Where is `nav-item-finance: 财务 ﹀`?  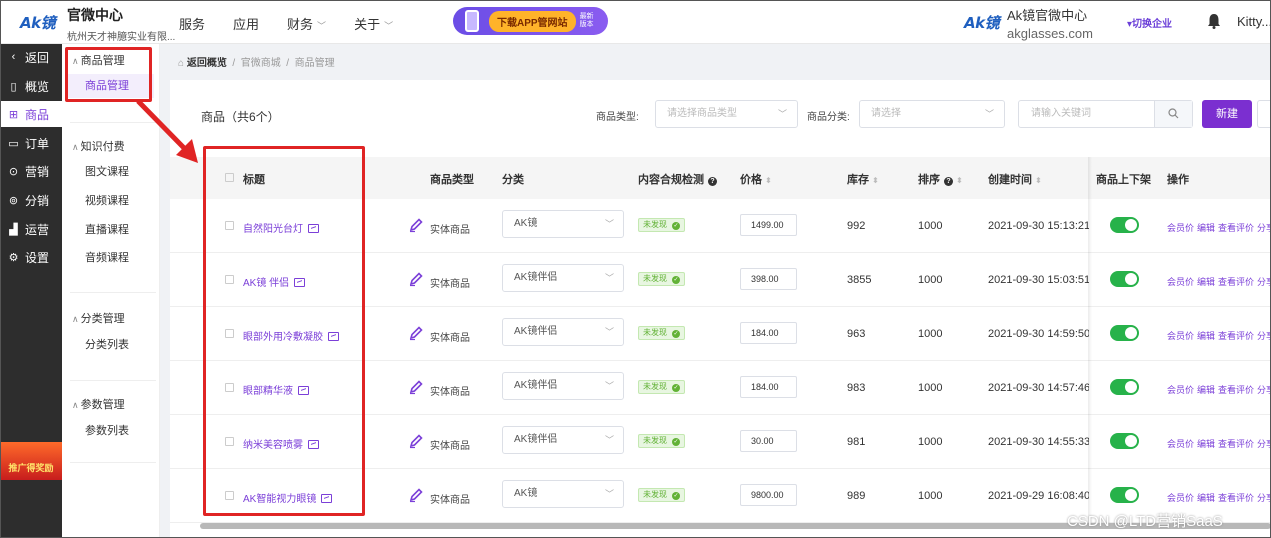 nav-item-finance: 财务 ﹀ is located at coordinates (306, 23).